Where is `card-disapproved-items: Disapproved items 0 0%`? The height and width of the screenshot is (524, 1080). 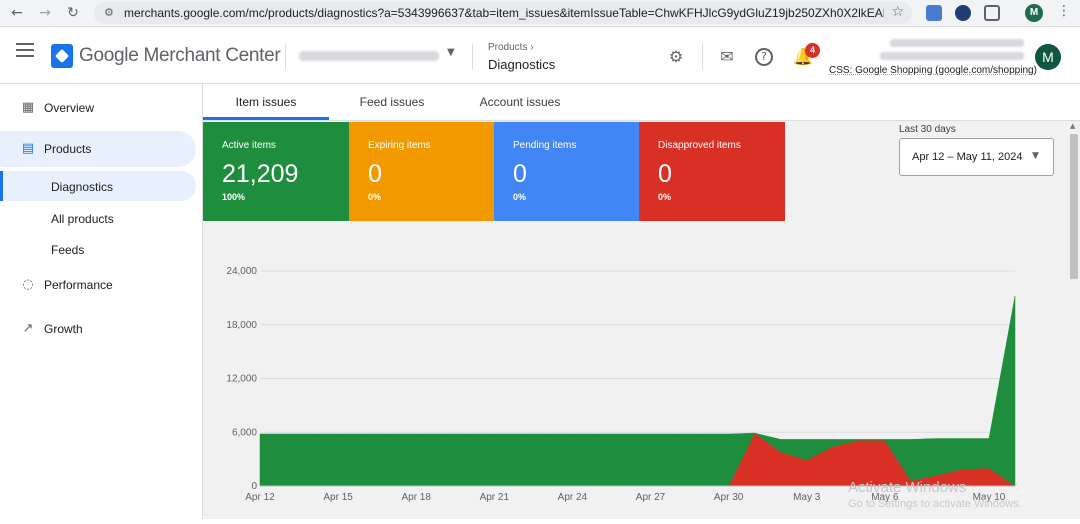 card-disapproved-items: Disapproved items 0 0% is located at coordinates (712, 171).